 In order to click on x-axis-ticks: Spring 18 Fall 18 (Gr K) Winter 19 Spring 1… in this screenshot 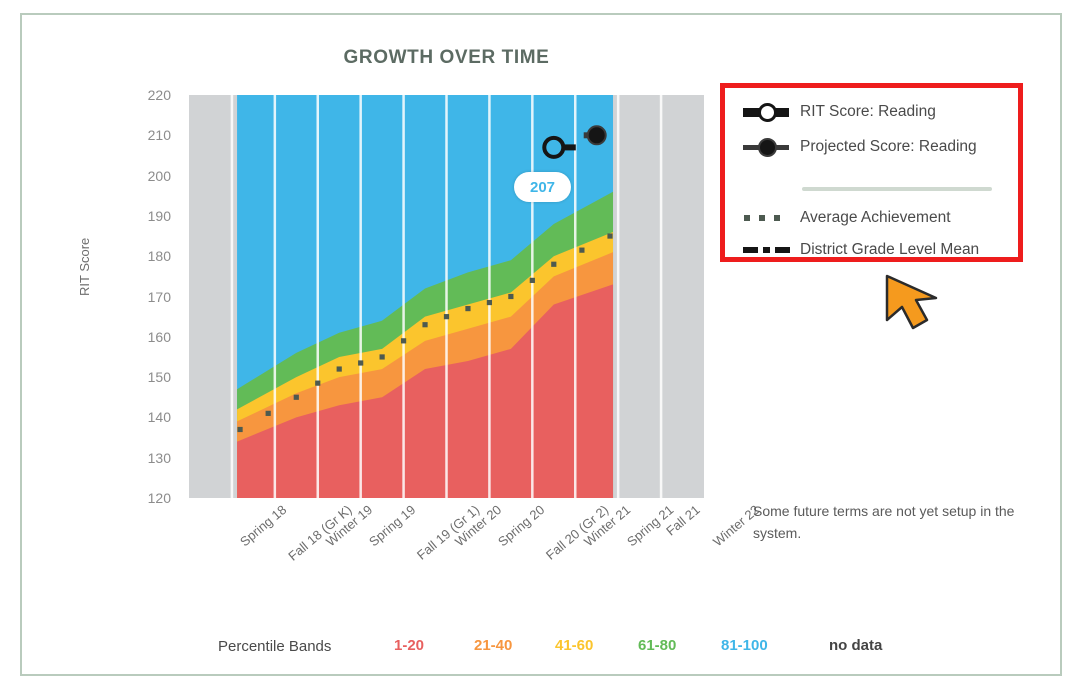, I will do `click(475, 542)`.